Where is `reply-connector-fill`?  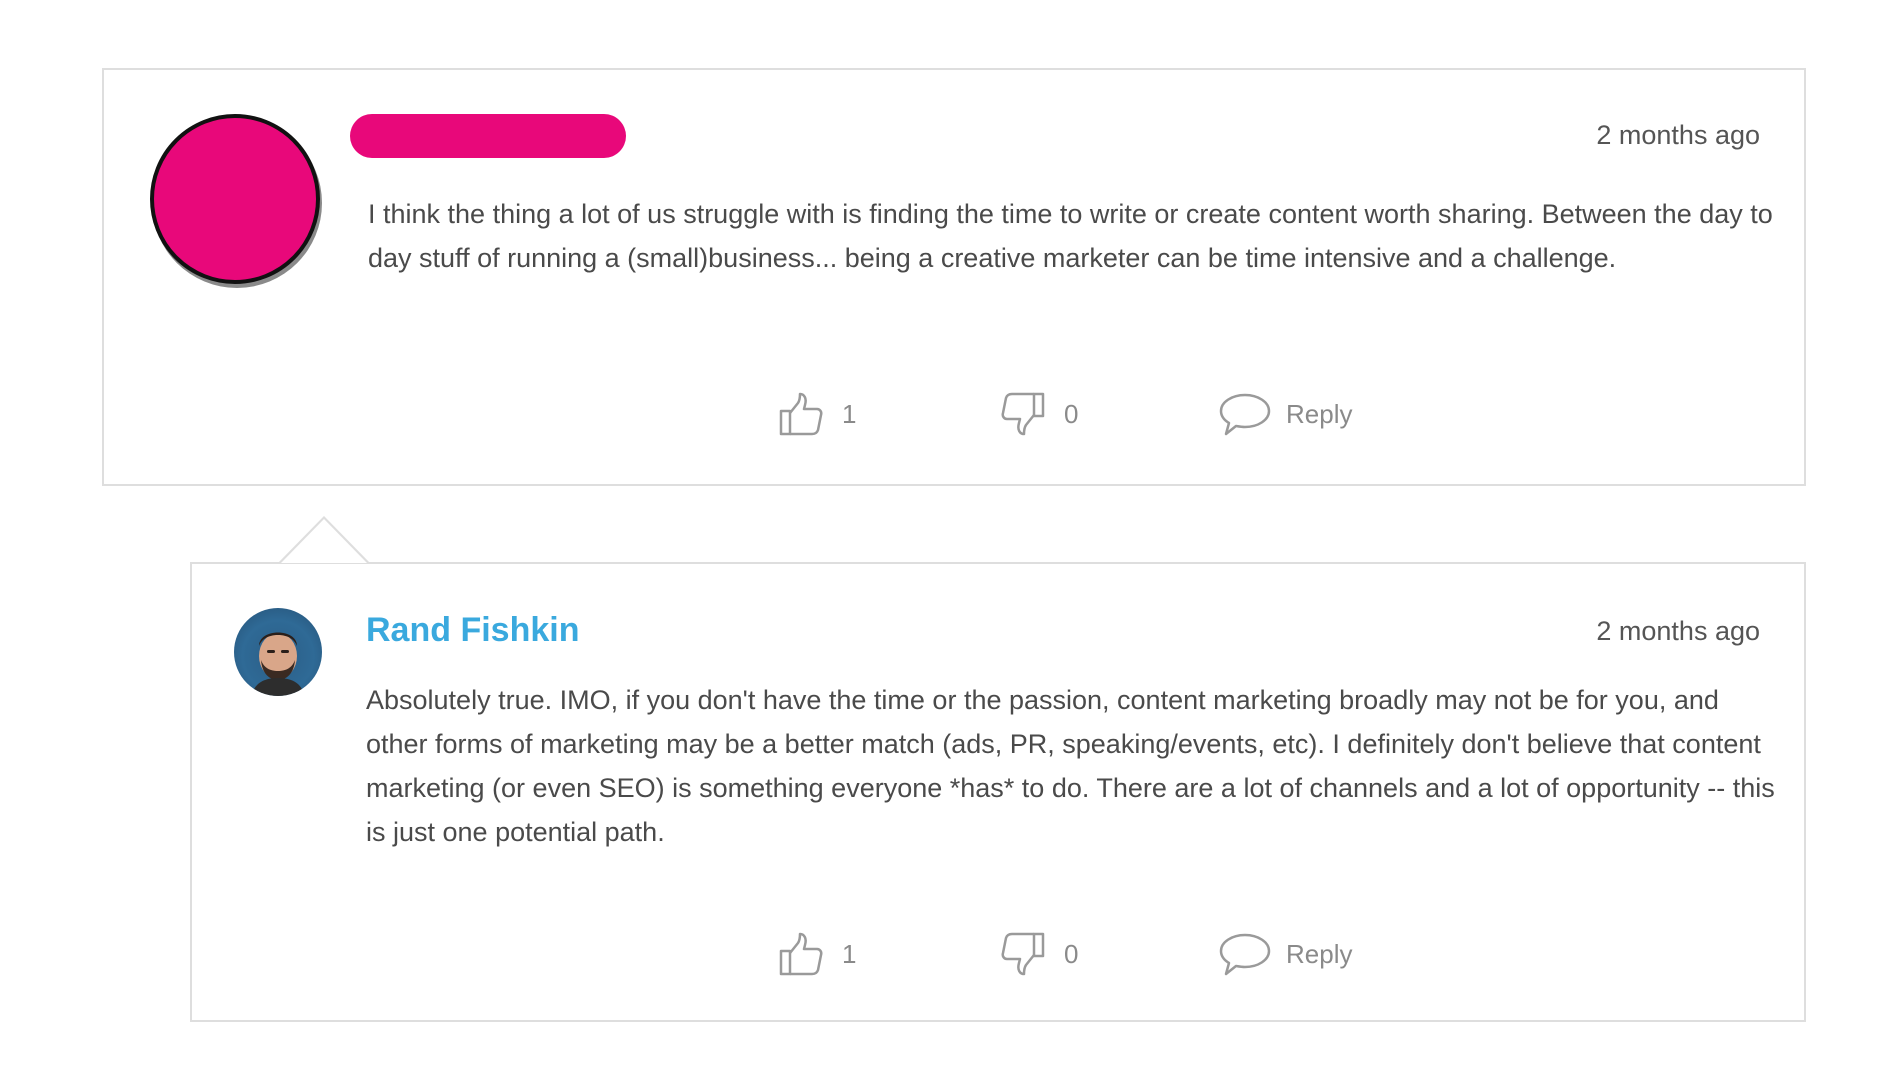
reply-connector-fill is located at coordinates (324, 541).